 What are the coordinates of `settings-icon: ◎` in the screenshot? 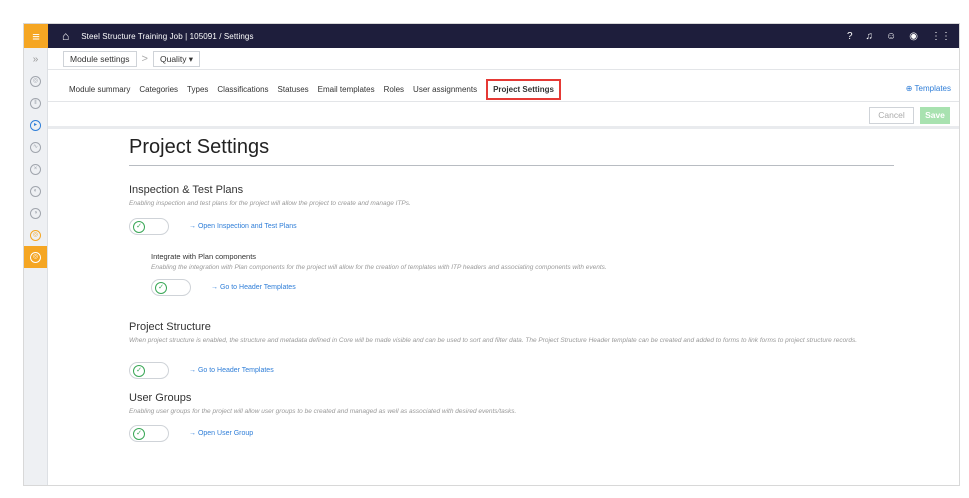 It's located at (35, 257).